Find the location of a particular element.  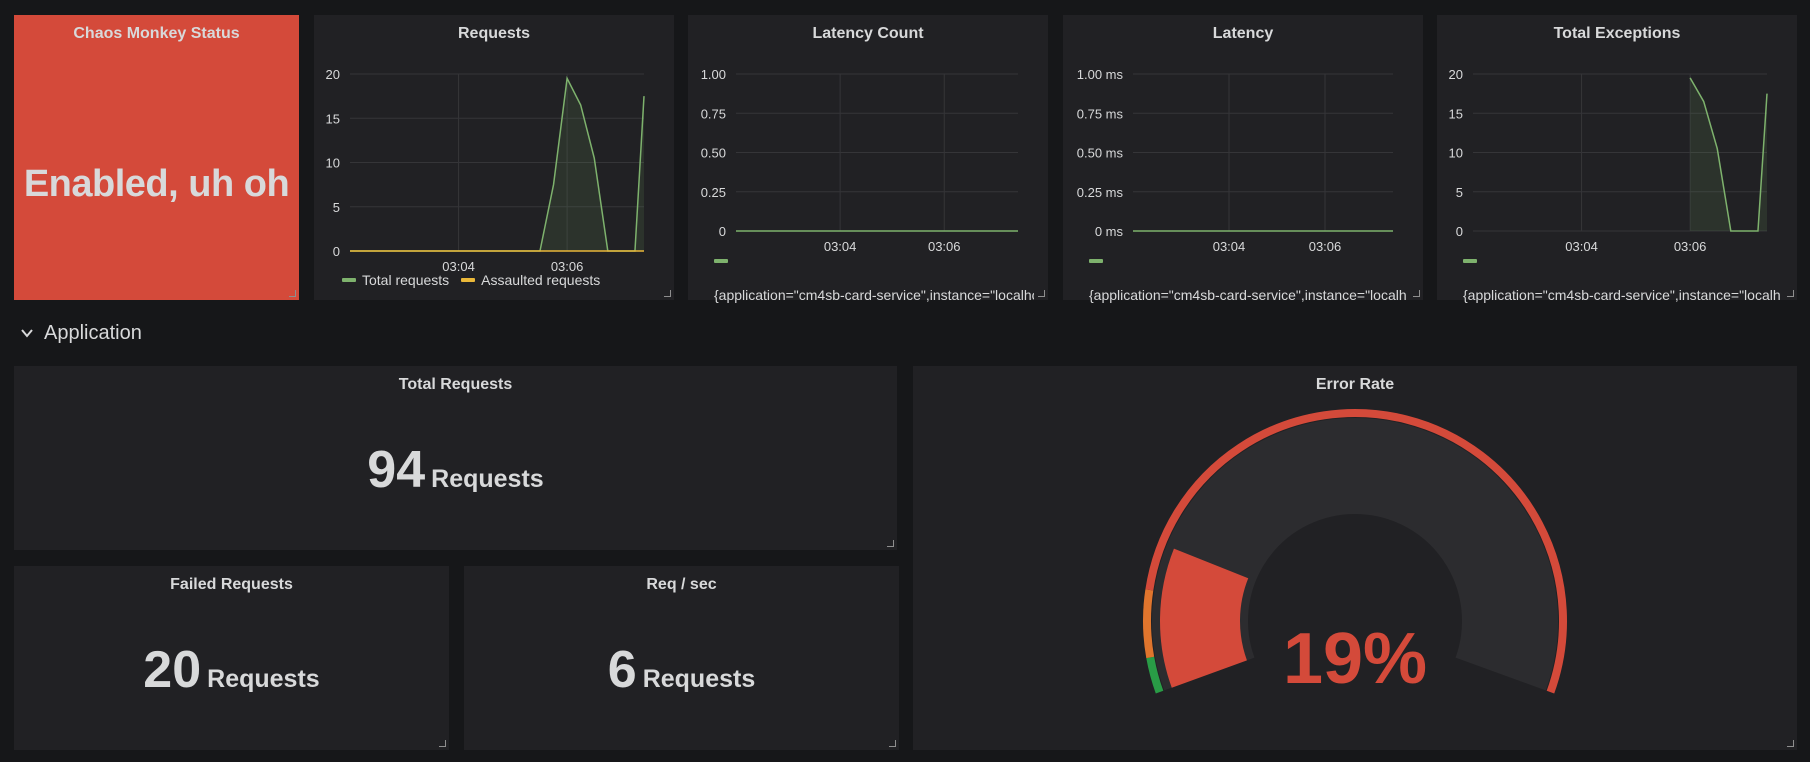

chaos-monkey-status-panel: Chaos Monkey Status Enabled, uh oh is located at coordinates (156, 157).